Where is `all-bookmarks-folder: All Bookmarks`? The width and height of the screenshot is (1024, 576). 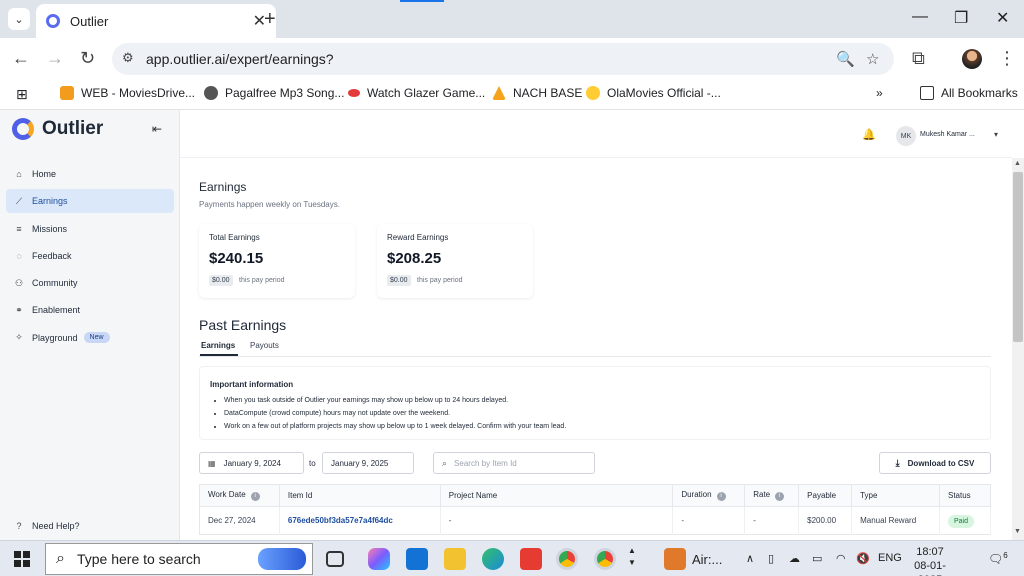 all-bookmarks-folder: All Bookmarks is located at coordinates (969, 93).